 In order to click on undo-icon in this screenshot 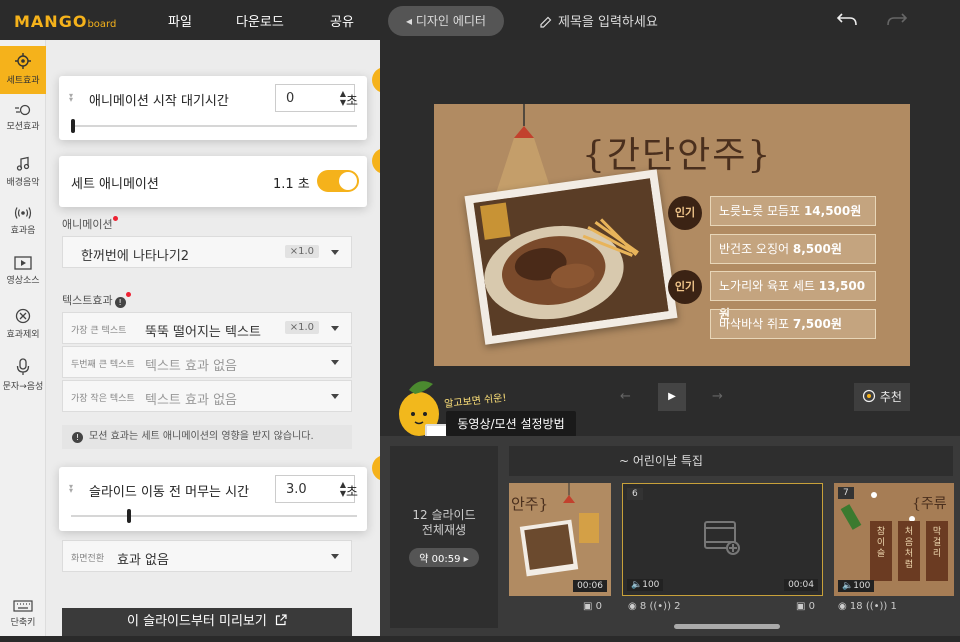, I will do `click(847, 20)`.